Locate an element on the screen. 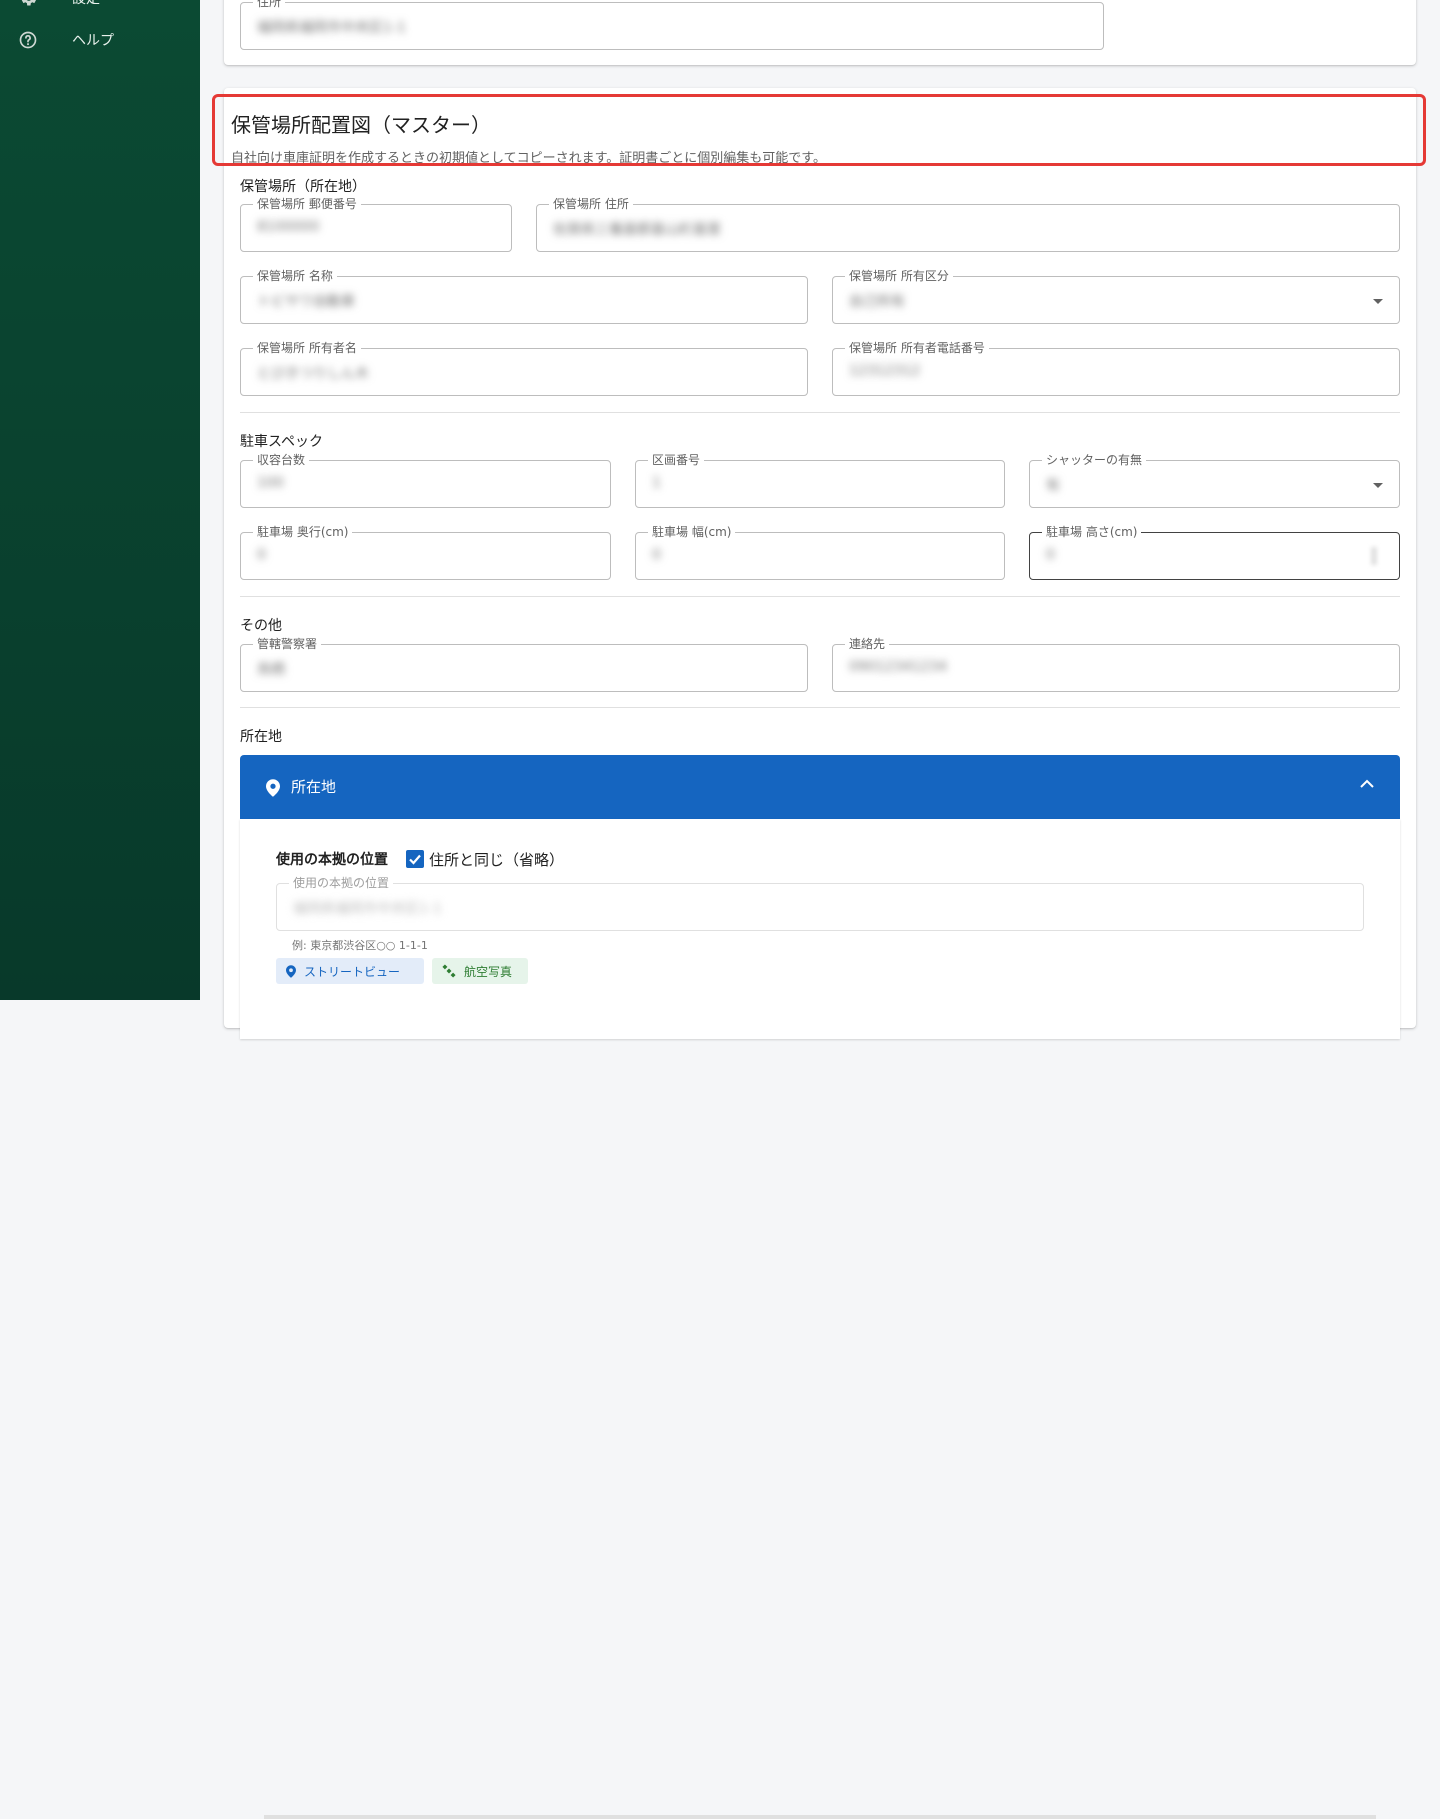  aerial-photo-button: 航空写真 is located at coordinates (480, 971).